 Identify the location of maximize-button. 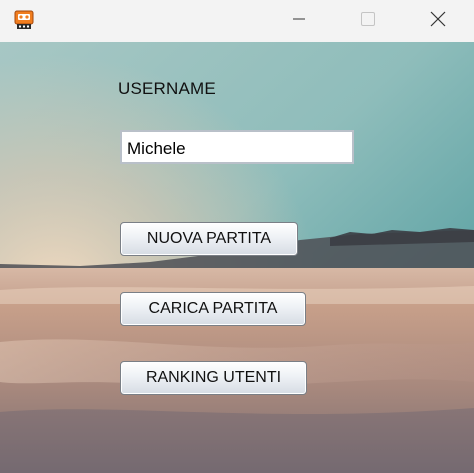
(368, 21).